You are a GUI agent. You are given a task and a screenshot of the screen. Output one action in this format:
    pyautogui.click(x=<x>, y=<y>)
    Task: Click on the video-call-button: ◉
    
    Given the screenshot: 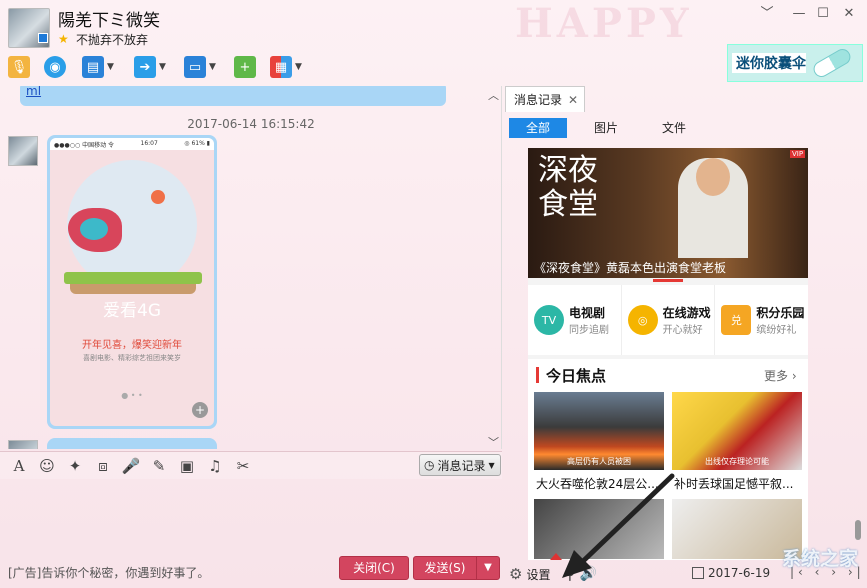 What is the action you would take?
    pyautogui.click(x=55, y=67)
    